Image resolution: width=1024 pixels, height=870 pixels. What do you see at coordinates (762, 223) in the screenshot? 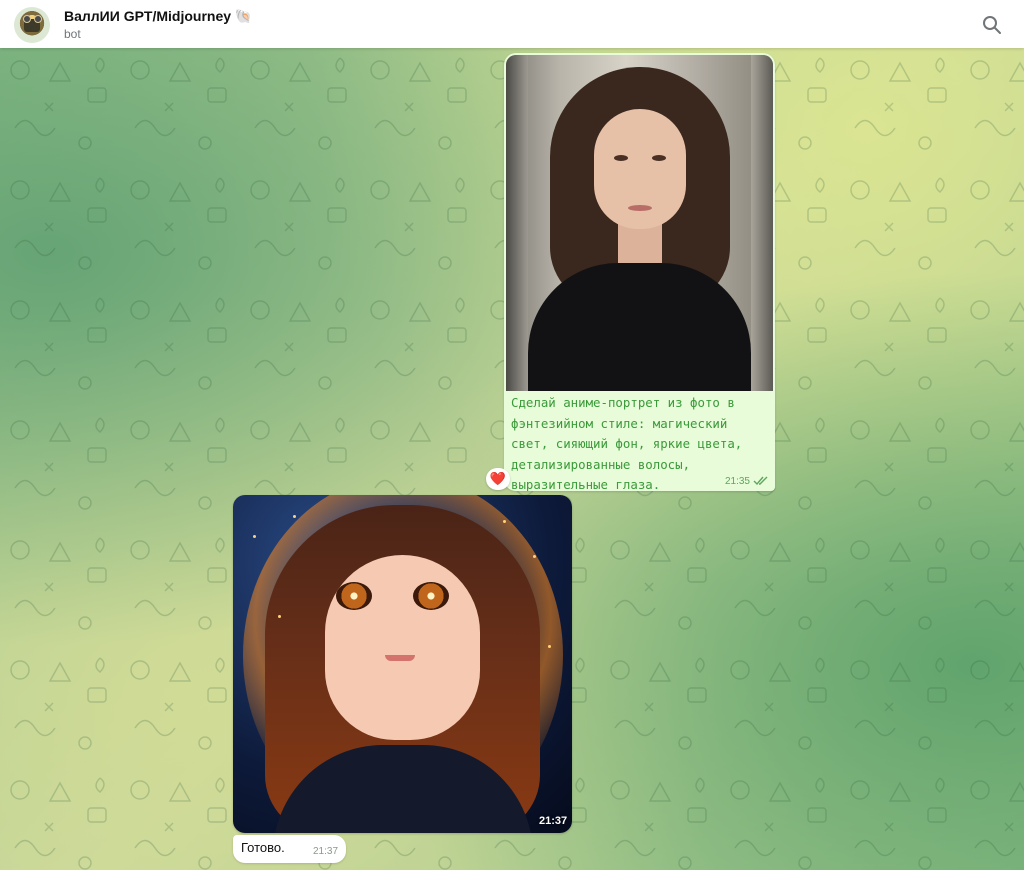
I see `photo-background-right` at bounding box center [762, 223].